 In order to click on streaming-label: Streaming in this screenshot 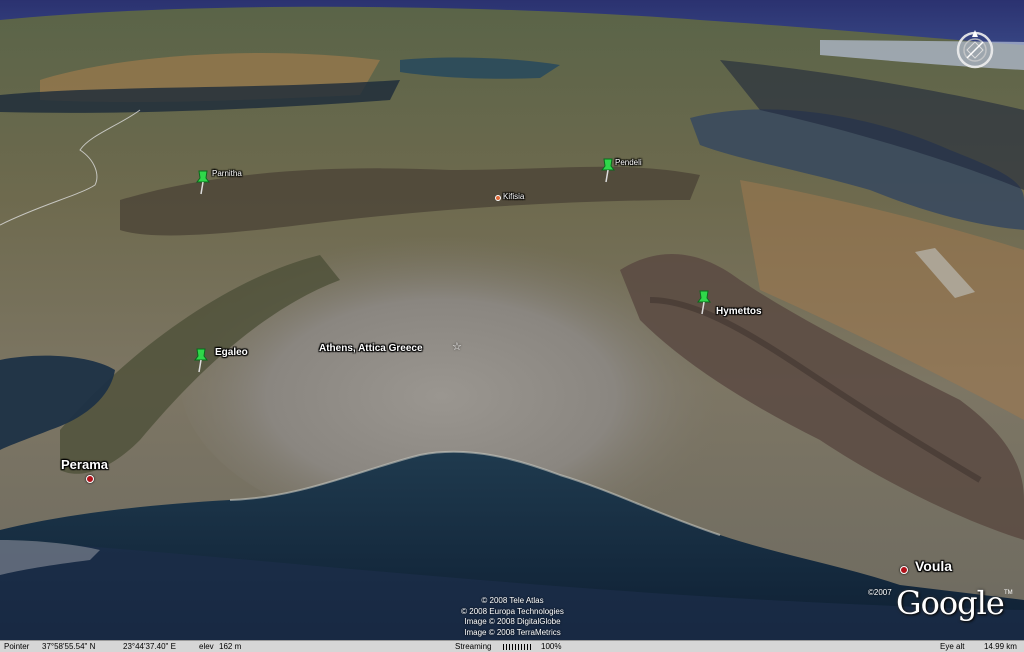, I will do `click(473, 646)`.